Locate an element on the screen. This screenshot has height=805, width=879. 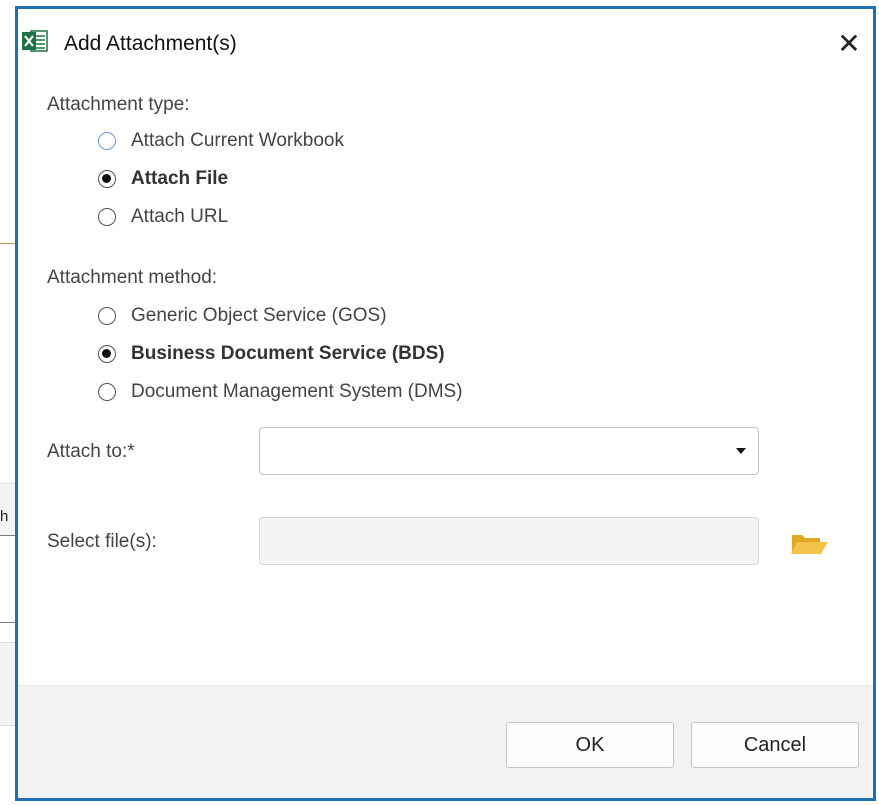
chevron-down-icon is located at coordinates (741, 451).